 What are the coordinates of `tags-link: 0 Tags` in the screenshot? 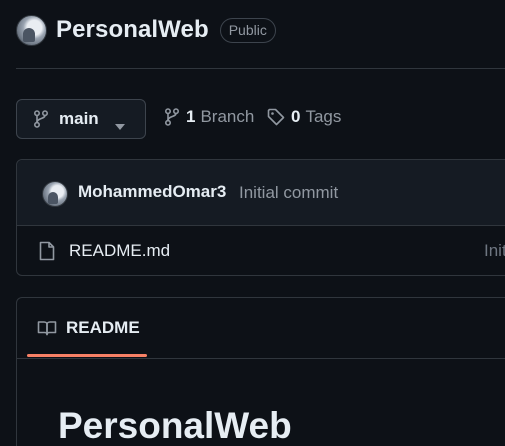 It's located at (304, 117).